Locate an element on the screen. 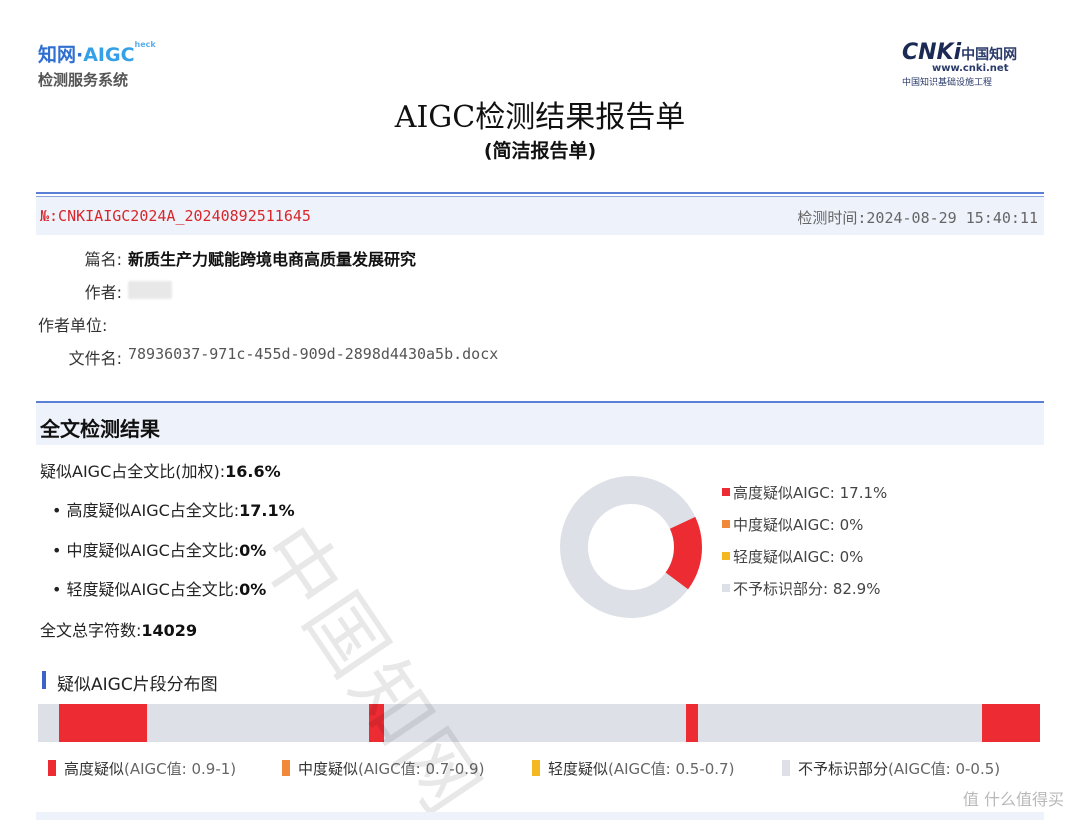 The image size is (1080, 835). legend-name: 中度疑似 is located at coordinates (328, 769).